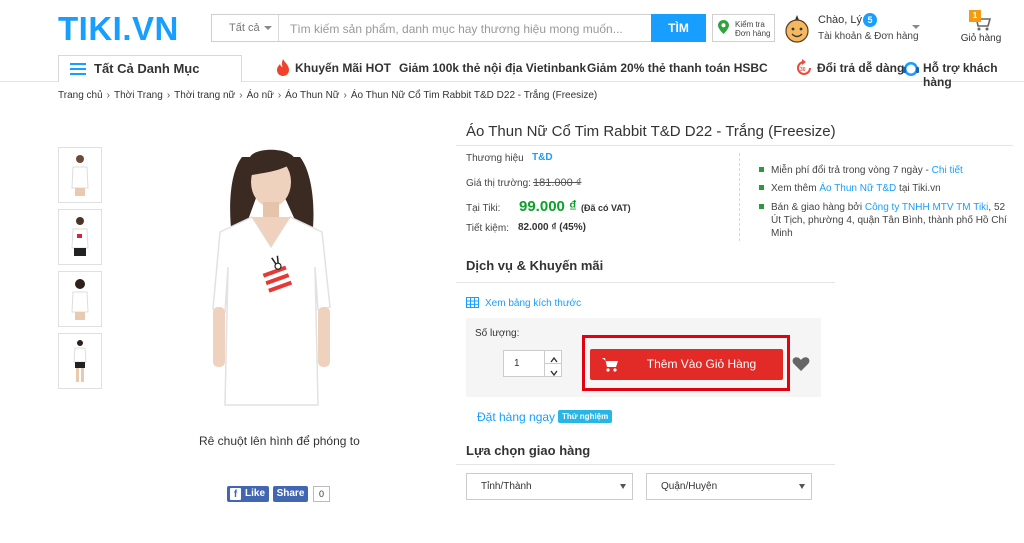 The image size is (1024, 543). What do you see at coordinates (78, 69) in the screenshot?
I see `hamburger-icon` at bounding box center [78, 69].